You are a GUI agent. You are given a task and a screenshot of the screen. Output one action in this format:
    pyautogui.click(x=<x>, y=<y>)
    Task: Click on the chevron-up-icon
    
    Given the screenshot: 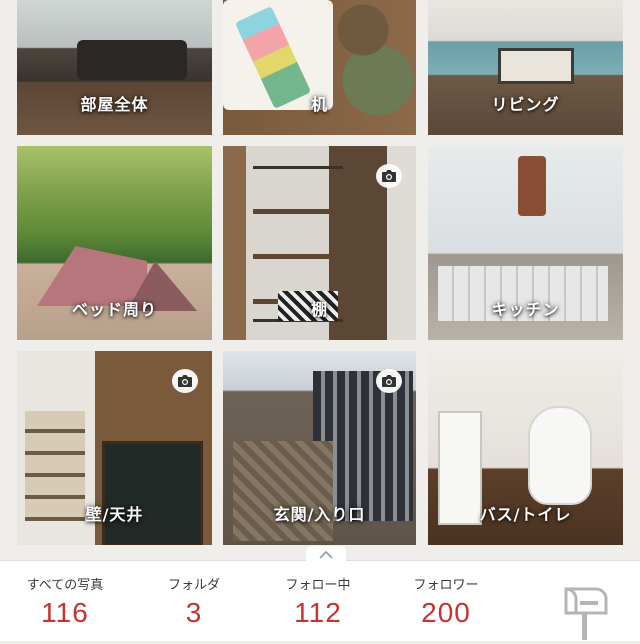 What is the action you would take?
    pyautogui.click(x=326, y=555)
    